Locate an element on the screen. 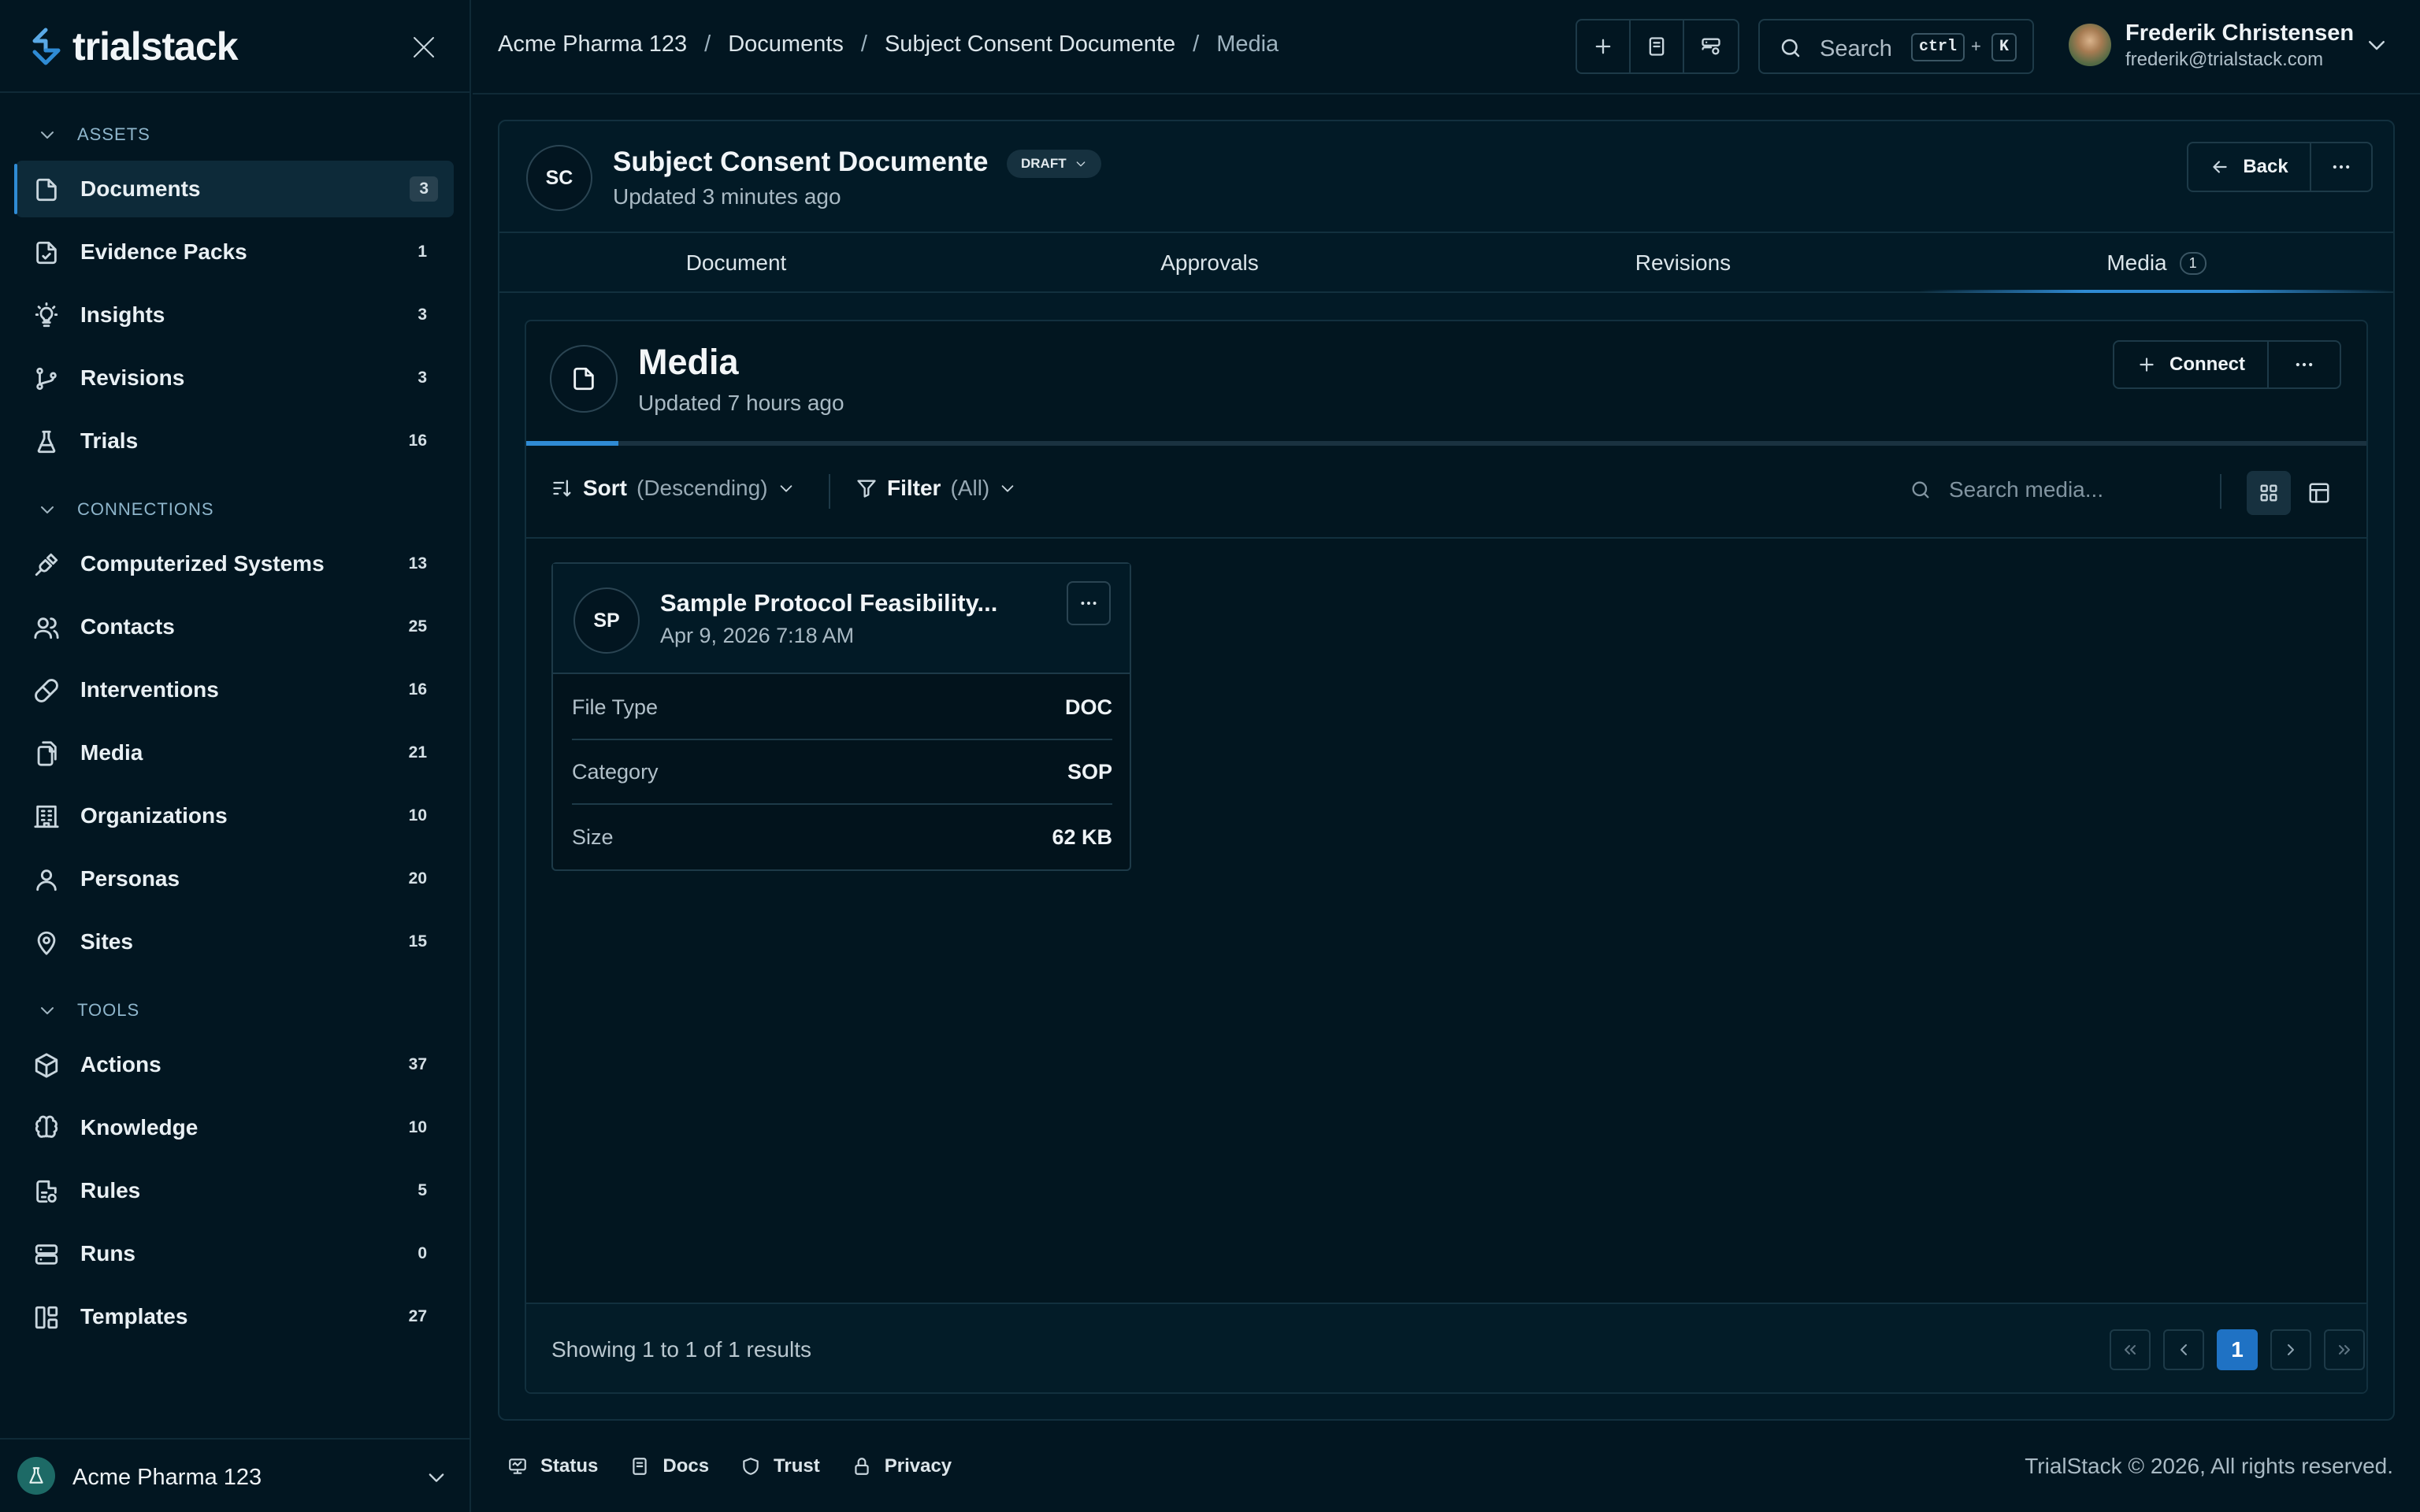  file-check-icon is located at coordinates (46, 253).